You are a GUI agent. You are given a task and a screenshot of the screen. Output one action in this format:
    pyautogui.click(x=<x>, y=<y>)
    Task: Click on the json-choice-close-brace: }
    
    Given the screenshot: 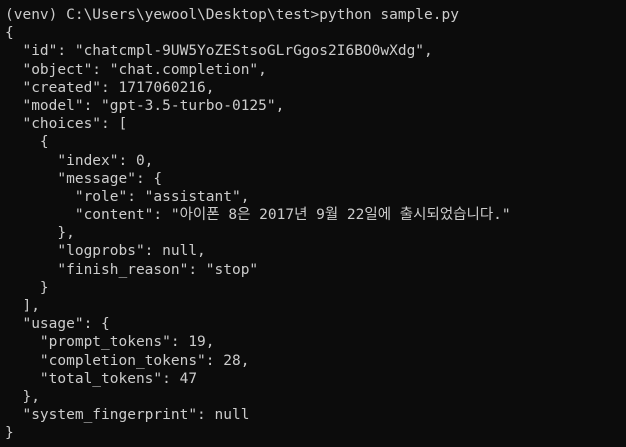 What is the action you would take?
    pyautogui.click(x=27, y=287)
    